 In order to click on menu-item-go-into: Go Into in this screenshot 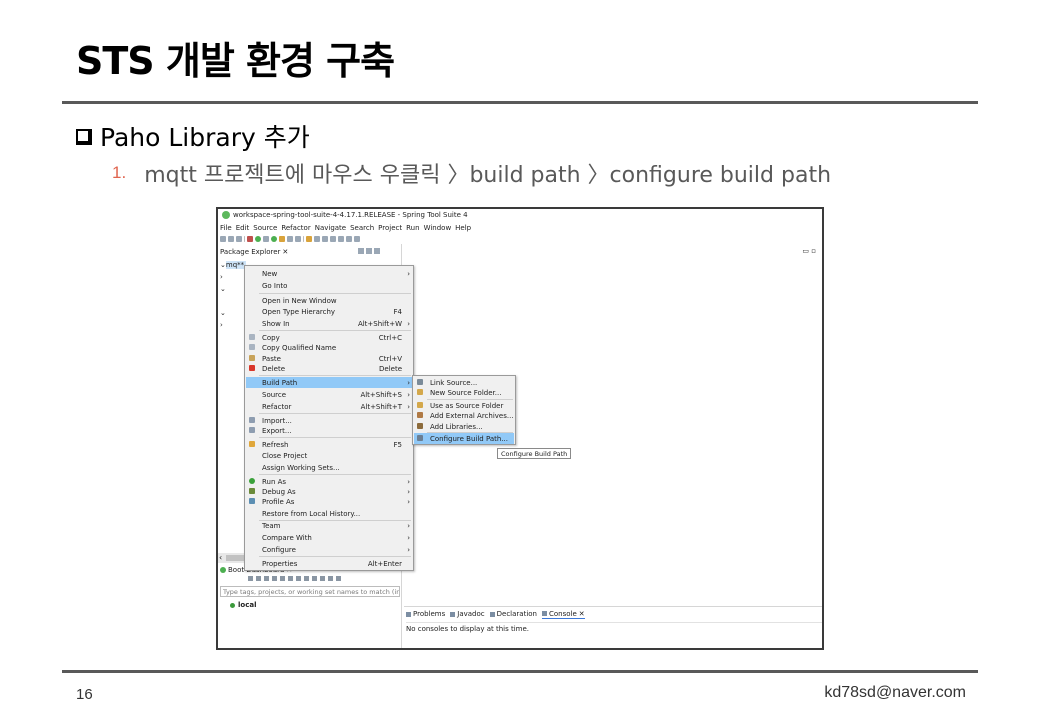, I will do `click(329, 285)`.